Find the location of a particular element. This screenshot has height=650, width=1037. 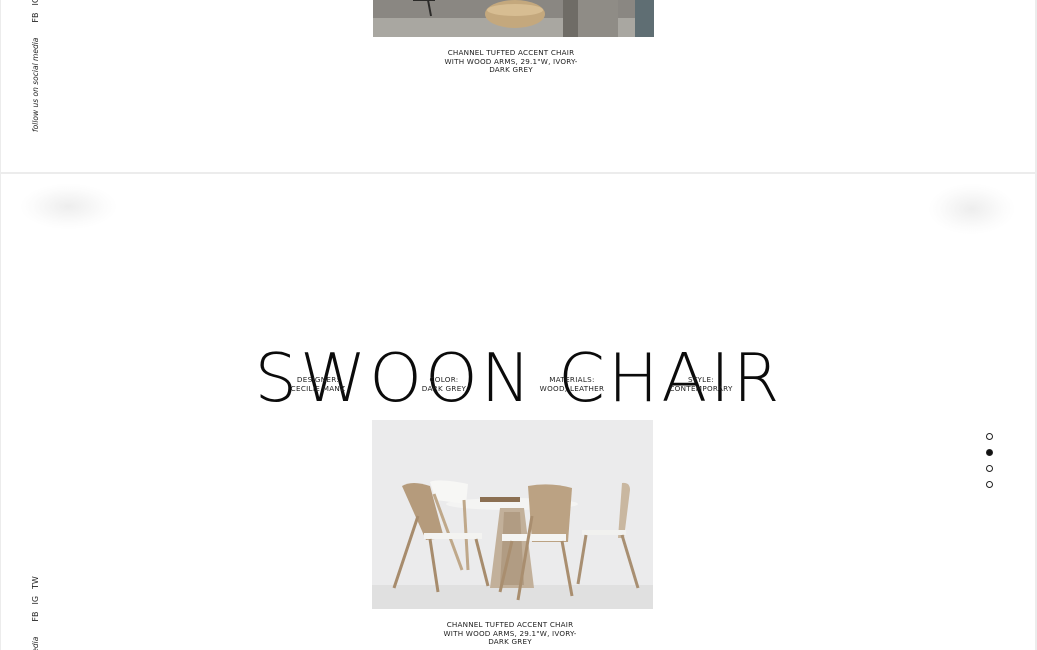

spec-color-value: DARK GREY is located at coordinates (444, 388).